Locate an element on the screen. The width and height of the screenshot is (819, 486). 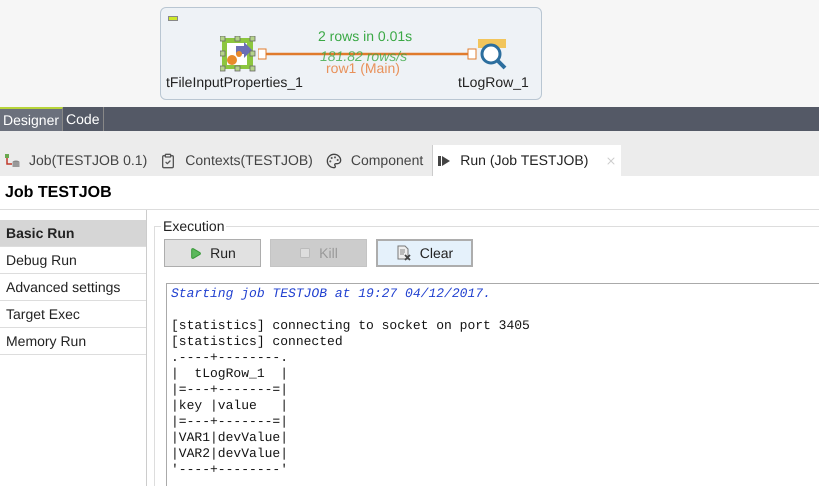
console-line: [statistics] connected is located at coordinates (257, 342).